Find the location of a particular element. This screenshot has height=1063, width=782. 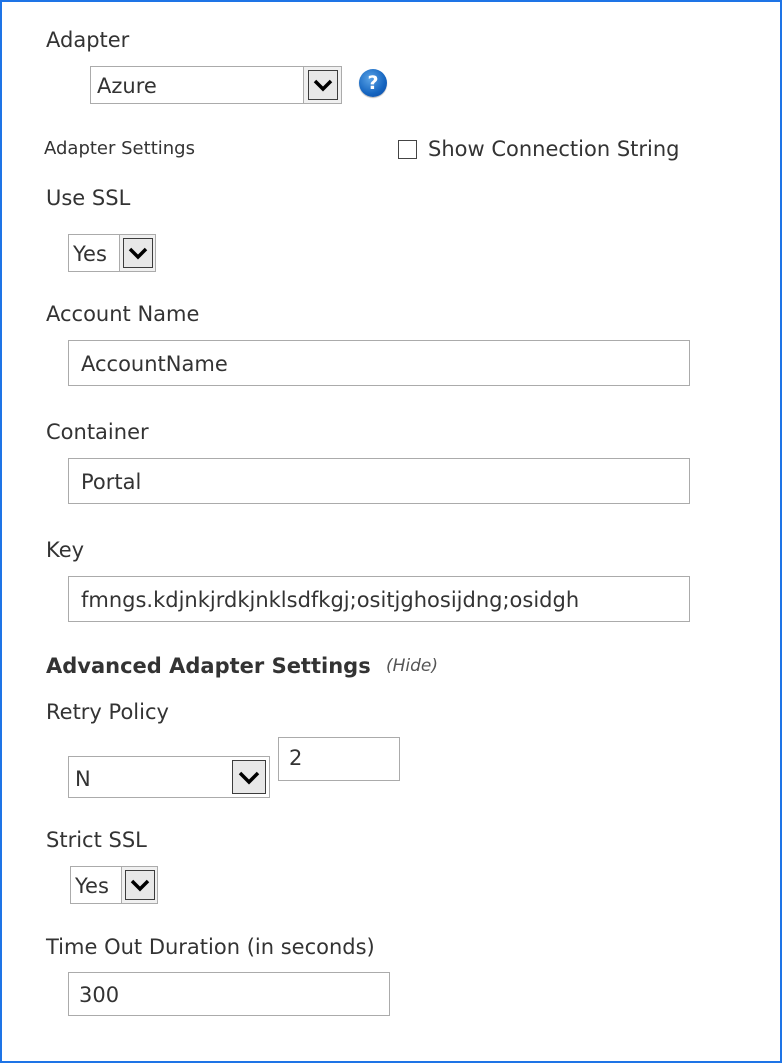

help-icon: ? is located at coordinates (373, 83).